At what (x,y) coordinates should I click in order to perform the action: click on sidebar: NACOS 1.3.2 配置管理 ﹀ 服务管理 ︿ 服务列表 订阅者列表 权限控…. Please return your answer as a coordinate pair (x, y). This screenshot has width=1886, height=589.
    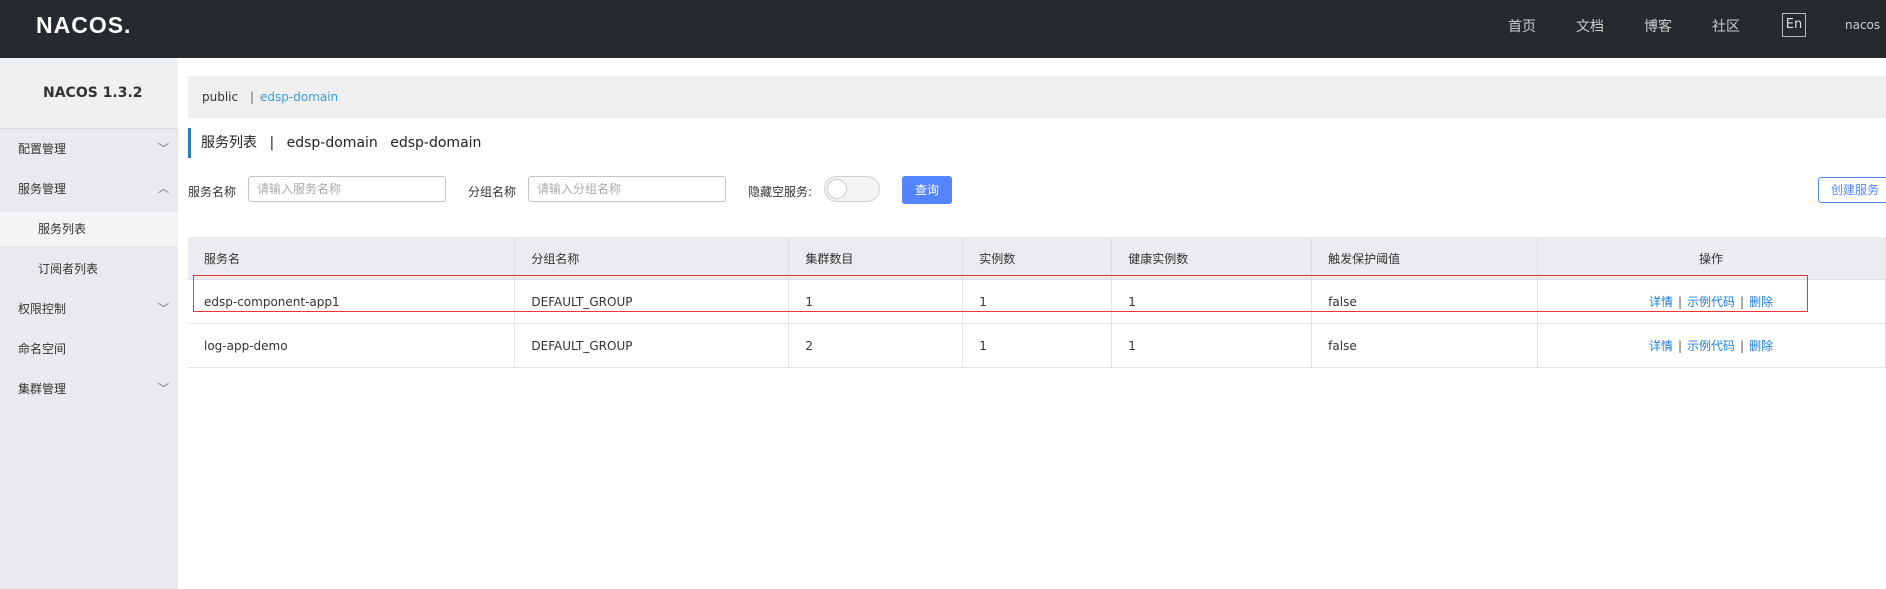
    Looking at the image, I should click on (89, 323).